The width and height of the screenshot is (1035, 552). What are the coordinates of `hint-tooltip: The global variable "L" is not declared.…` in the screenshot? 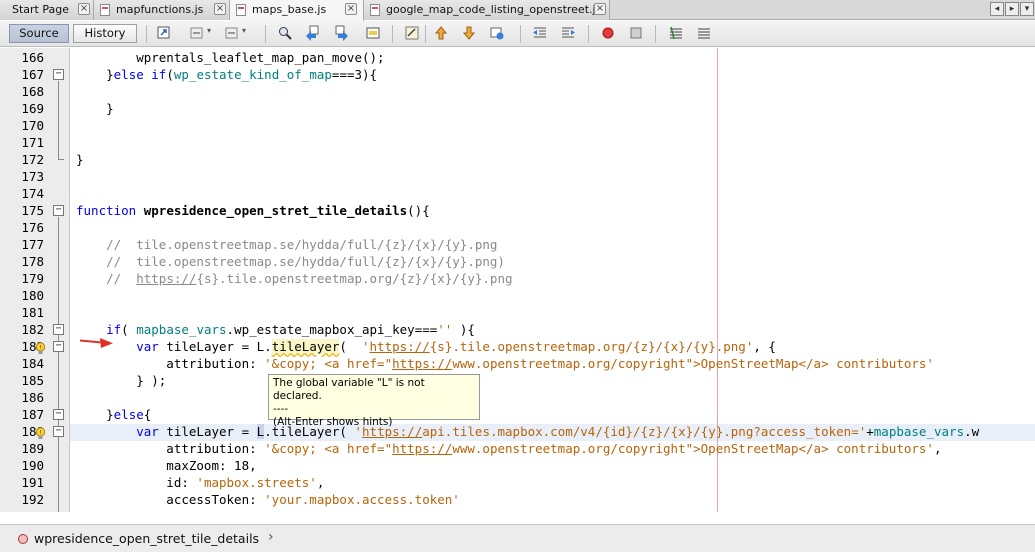 It's located at (374, 401).